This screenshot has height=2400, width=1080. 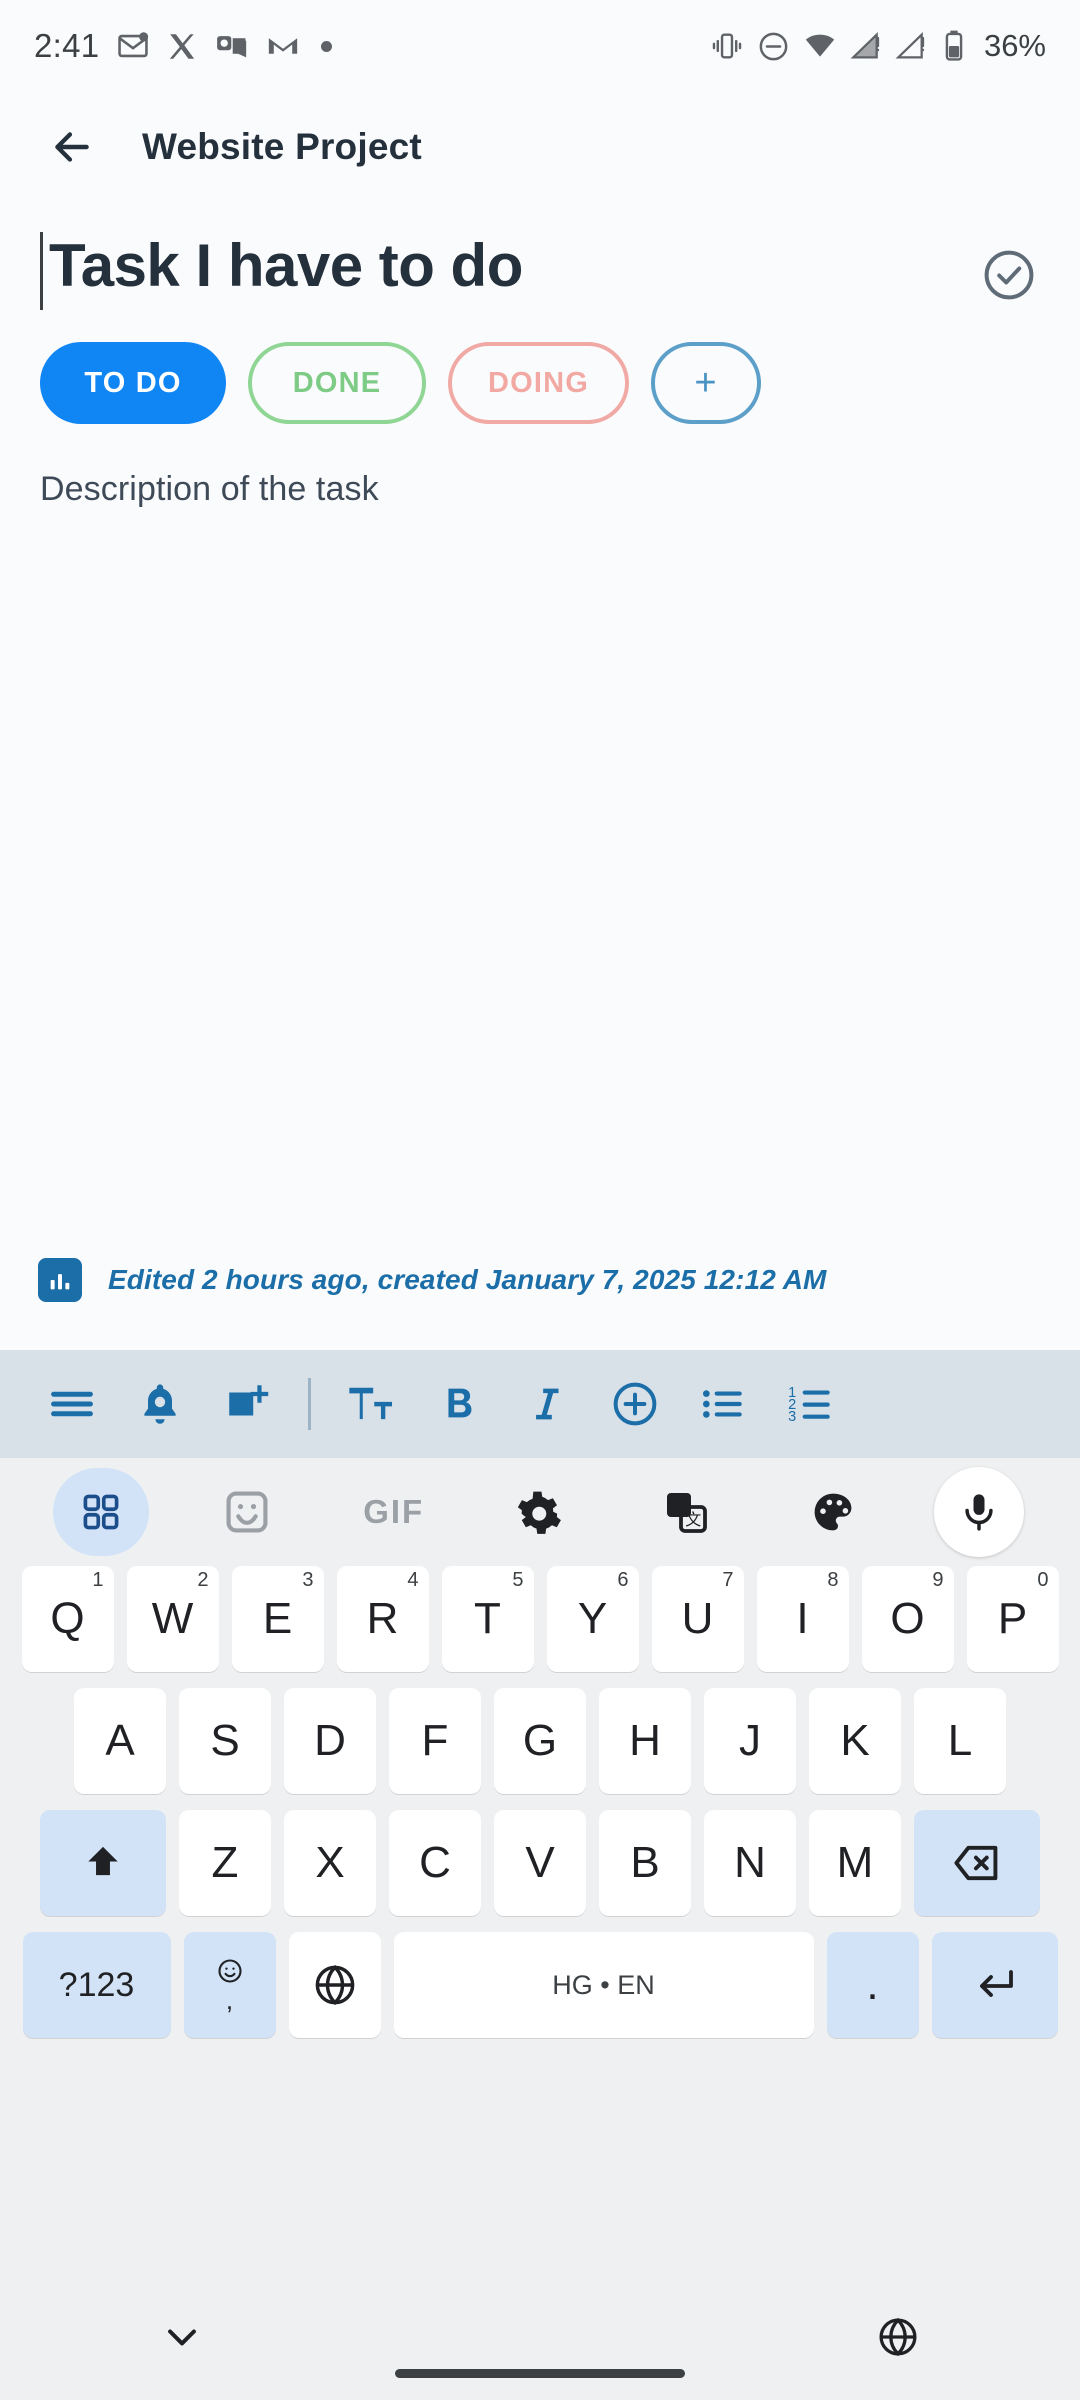 I want to click on key-label: T, so click(x=487, y=1618).